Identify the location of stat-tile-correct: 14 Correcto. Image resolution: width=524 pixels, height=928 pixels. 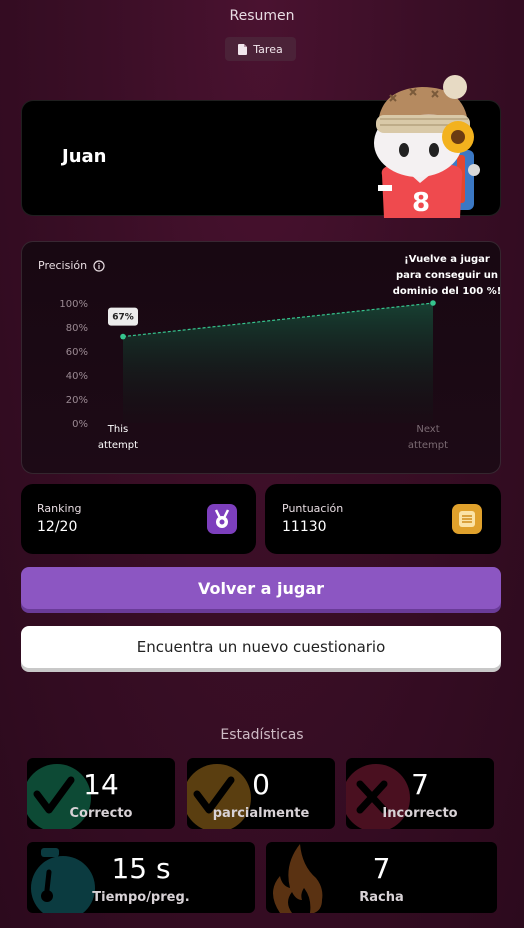
(101, 793).